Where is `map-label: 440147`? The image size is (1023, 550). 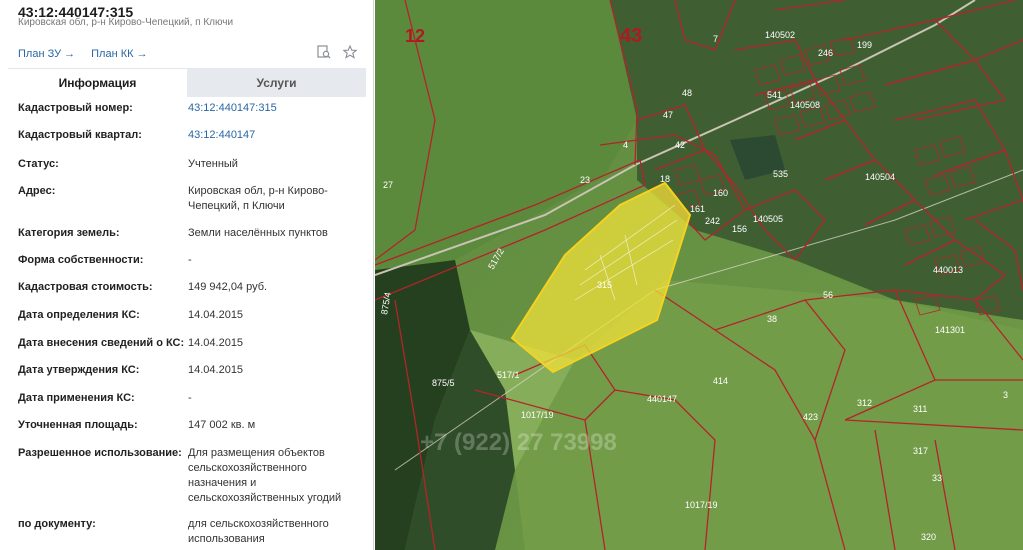
map-label: 440147 is located at coordinates (662, 399).